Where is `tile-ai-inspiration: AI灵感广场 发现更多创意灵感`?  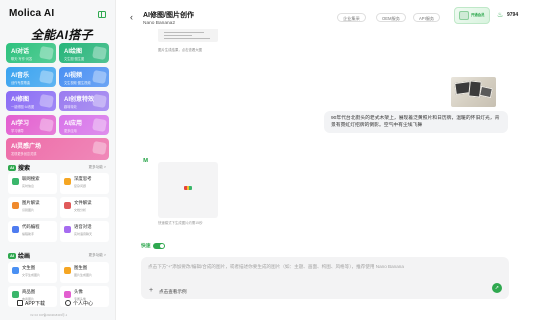
tile-ai-inspiration: AI灵感广场 发现更多创意灵感 is located at coordinates (57, 149).